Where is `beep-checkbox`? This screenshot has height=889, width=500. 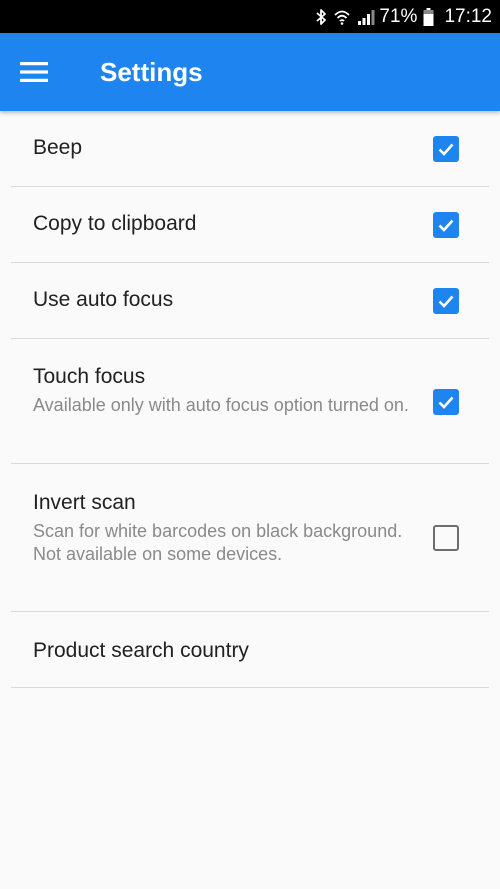 beep-checkbox is located at coordinates (446, 149).